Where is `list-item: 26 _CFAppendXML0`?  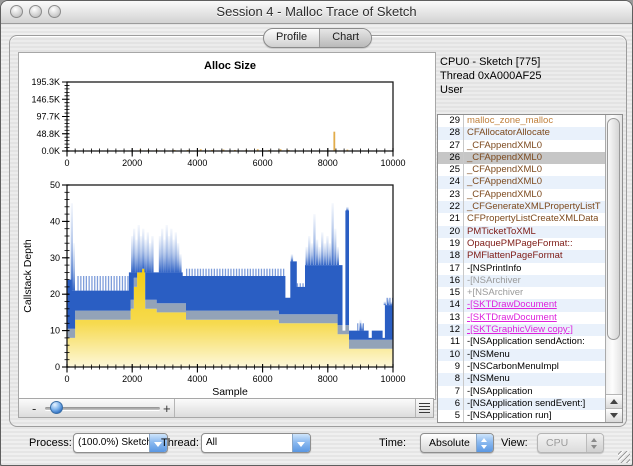
list-item: 26 _CFAppendXML0 is located at coordinates (521, 158).